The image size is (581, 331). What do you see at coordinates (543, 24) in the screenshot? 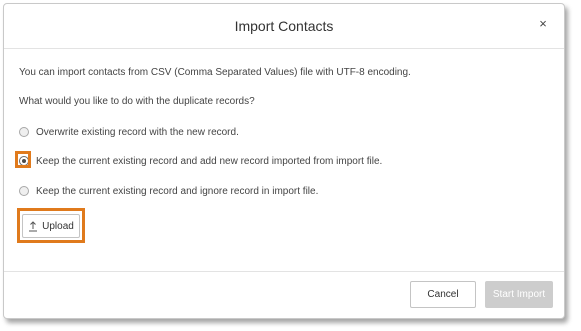
I see `close-button: ×` at bounding box center [543, 24].